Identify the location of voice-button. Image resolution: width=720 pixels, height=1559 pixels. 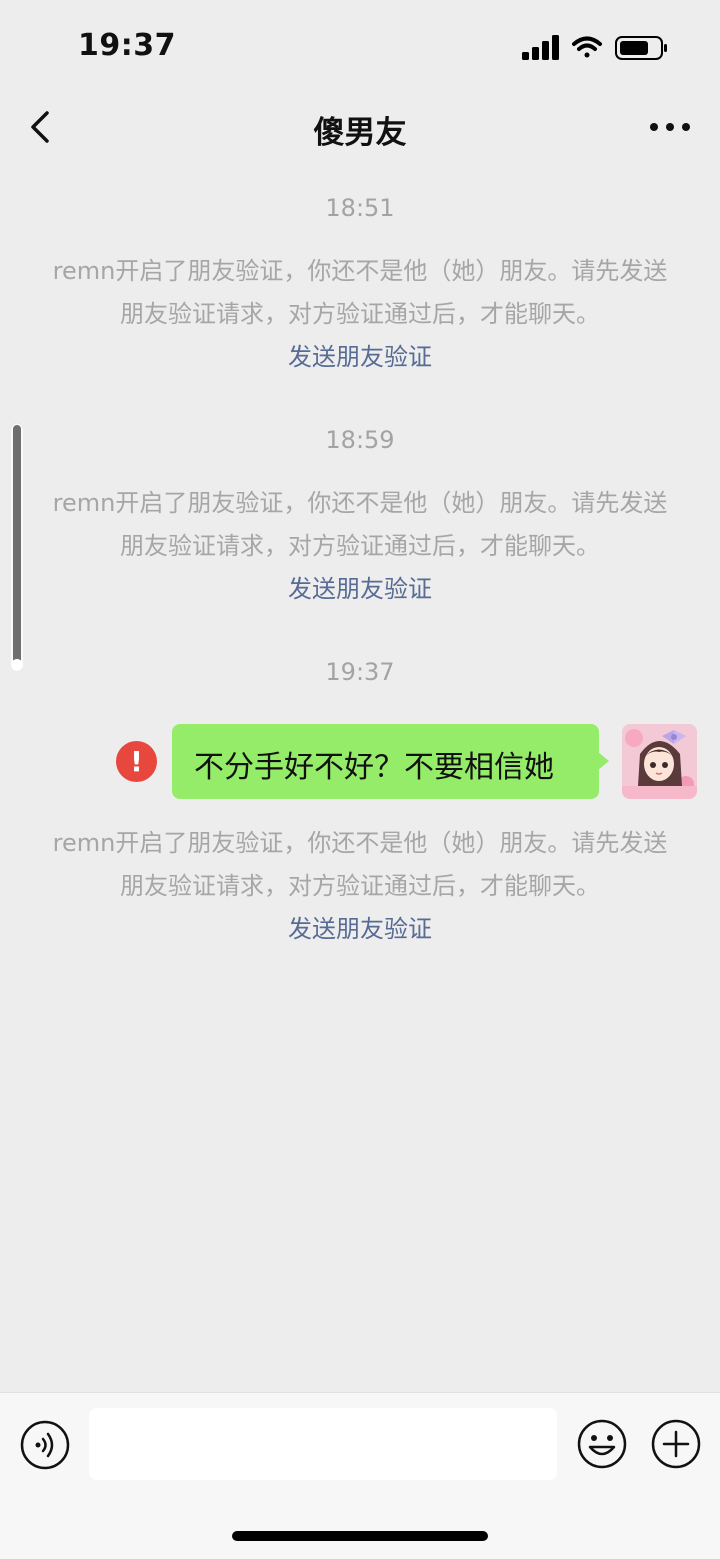
(45, 1445).